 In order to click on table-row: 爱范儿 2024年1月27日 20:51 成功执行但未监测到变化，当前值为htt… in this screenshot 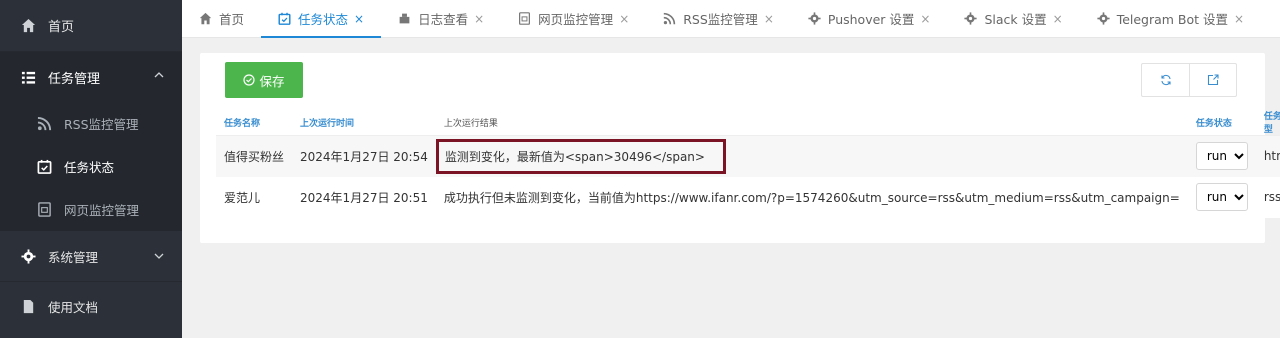, I will do `click(748, 197)`.